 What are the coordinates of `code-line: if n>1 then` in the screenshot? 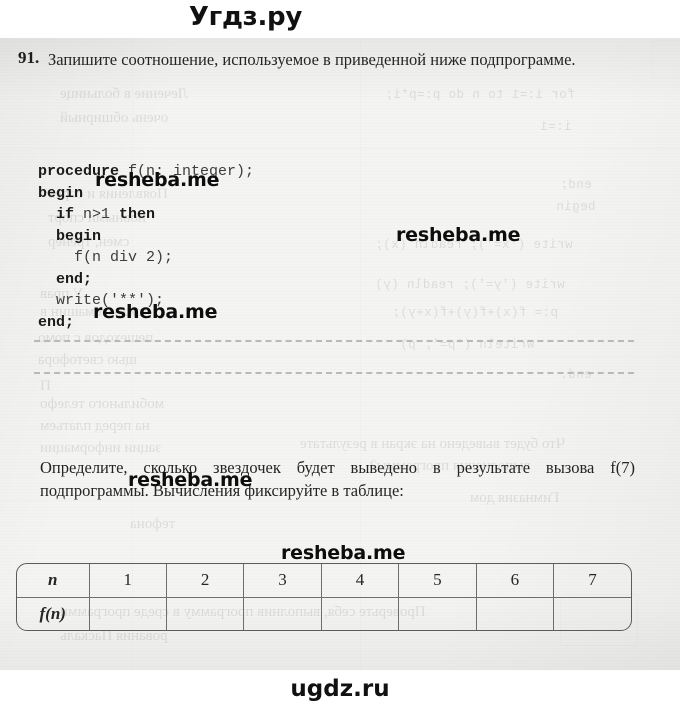 It's located at (146, 215).